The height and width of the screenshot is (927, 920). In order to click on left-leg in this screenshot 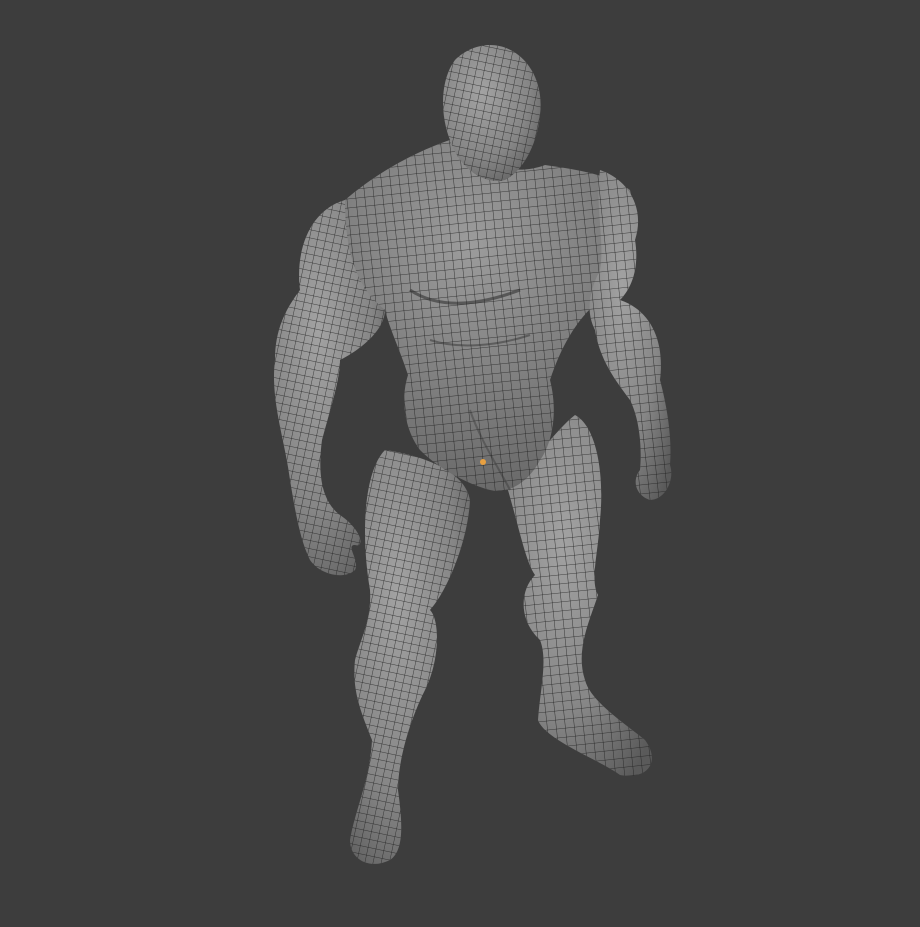, I will do `click(410, 657)`.